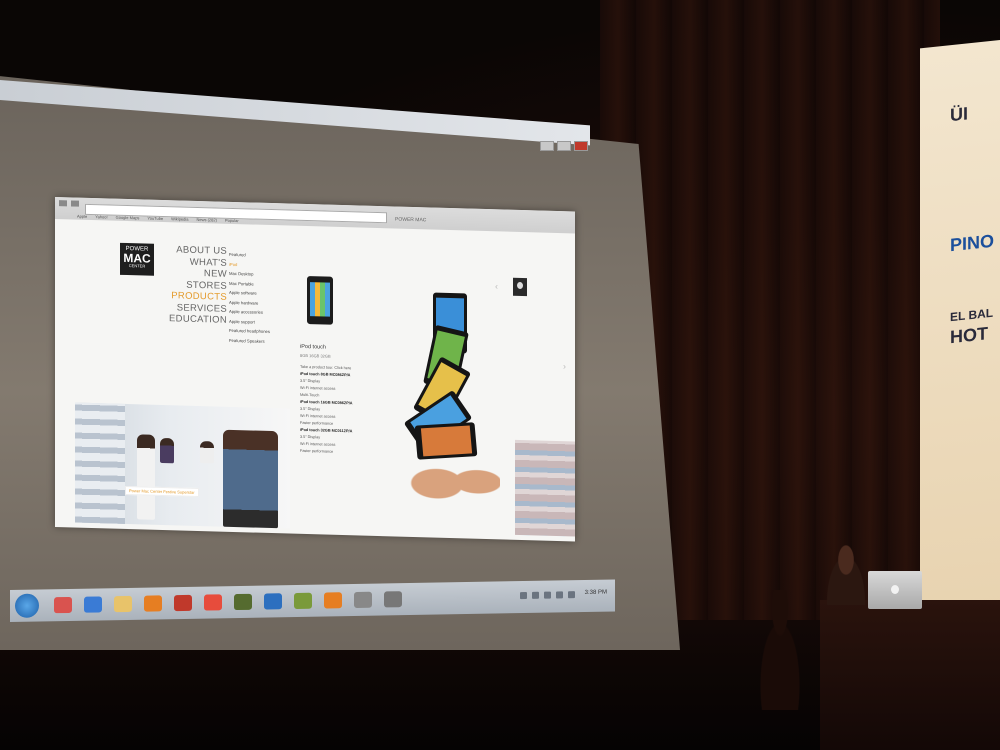  I want to click on vlc-icon, so click(333, 600).